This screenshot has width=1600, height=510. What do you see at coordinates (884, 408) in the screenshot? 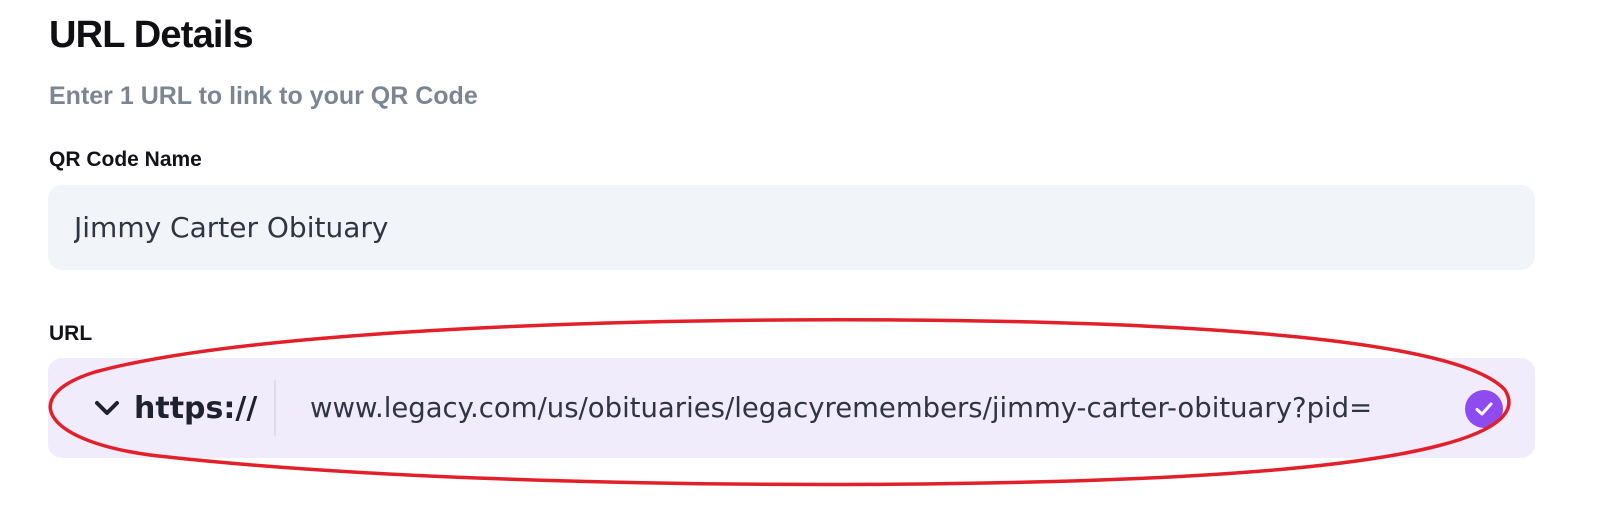
I see `url-input` at bounding box center [884, 408].